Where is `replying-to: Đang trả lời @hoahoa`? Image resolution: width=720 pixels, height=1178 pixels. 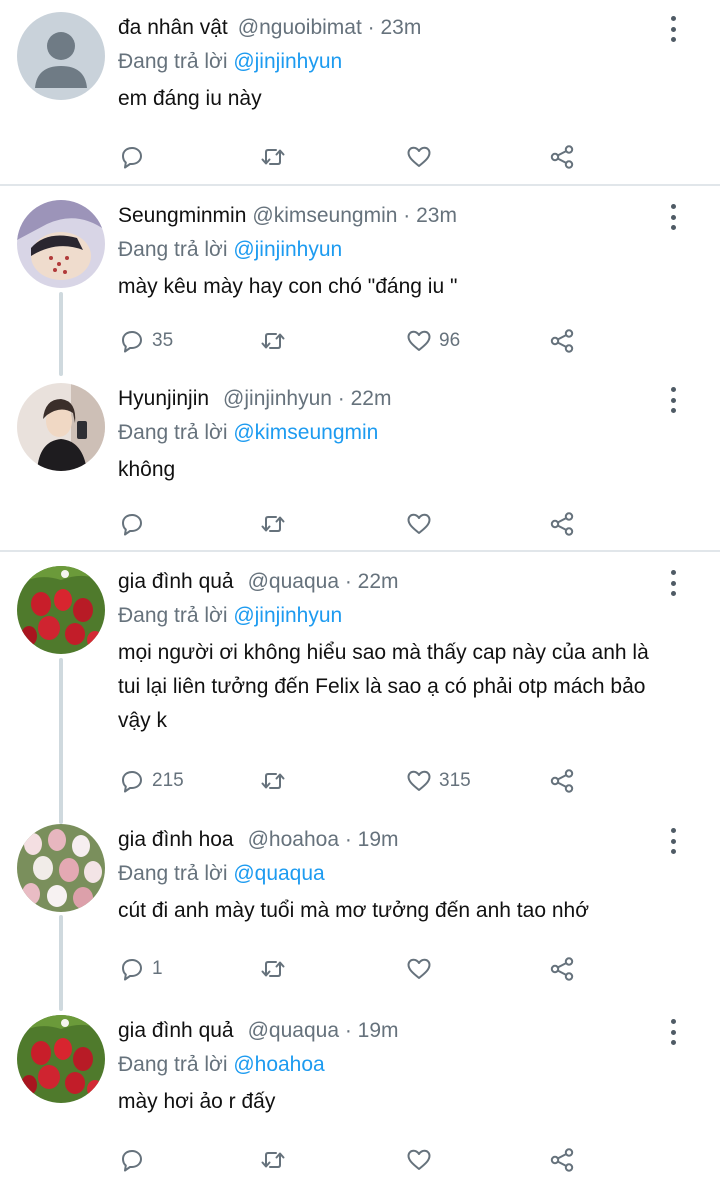 replying-to: Đang trả lời @hoahoa is located at coordinates (221, 1065).